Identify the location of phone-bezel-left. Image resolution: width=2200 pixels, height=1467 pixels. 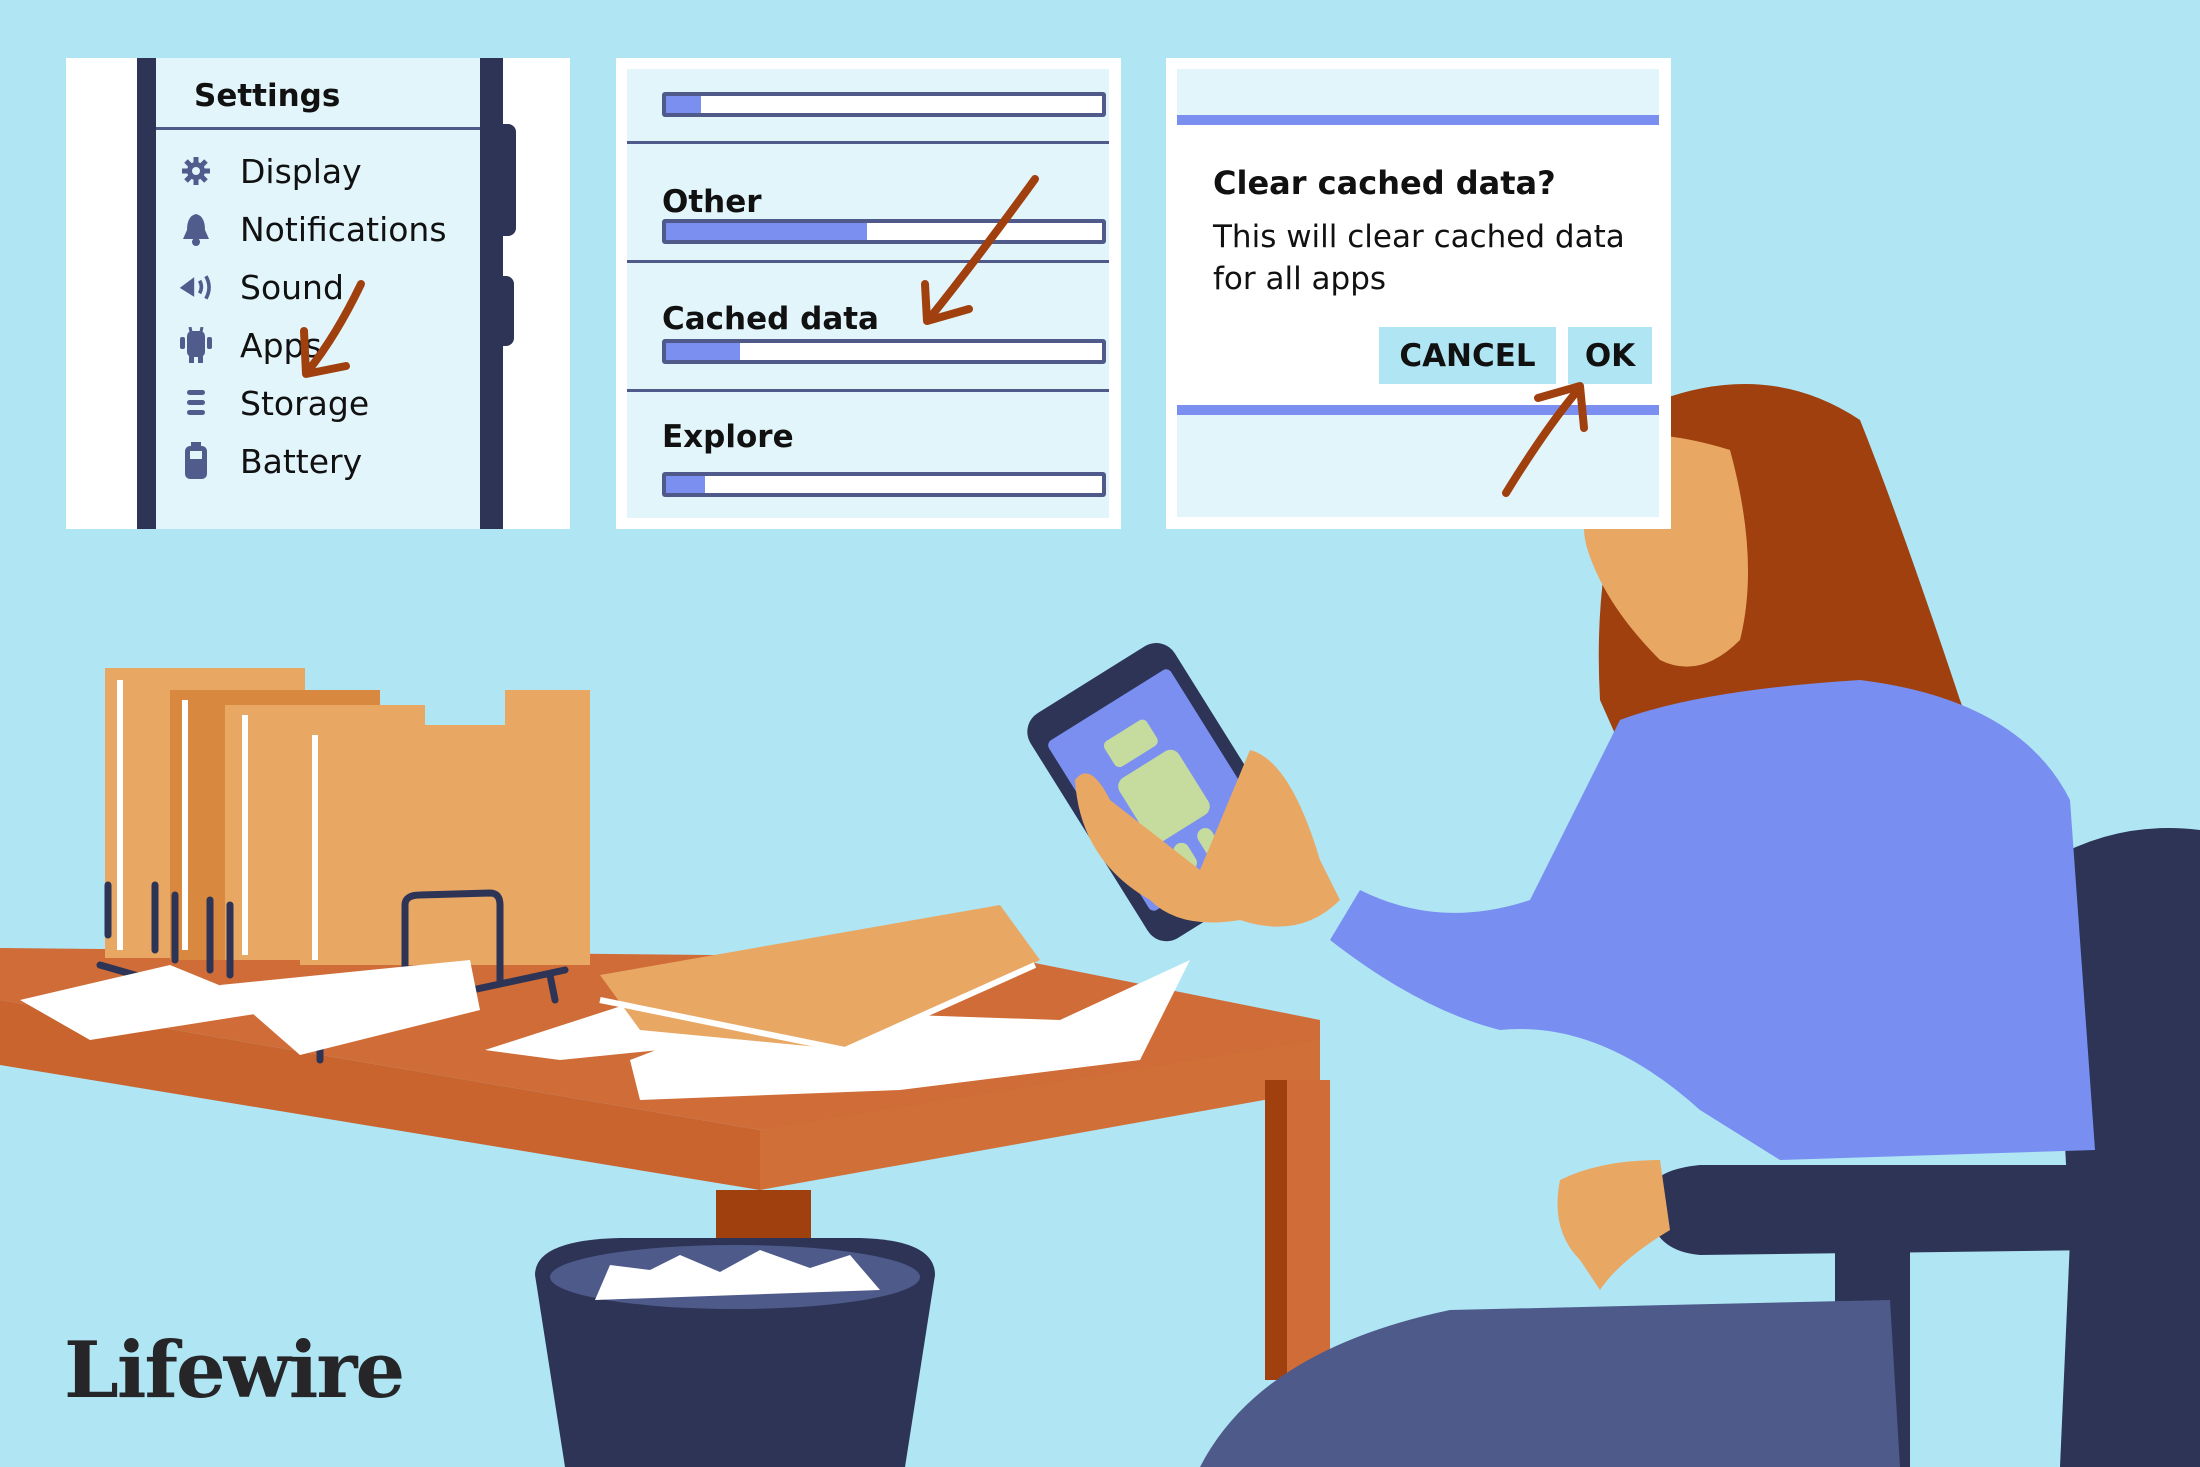
(146, 293).